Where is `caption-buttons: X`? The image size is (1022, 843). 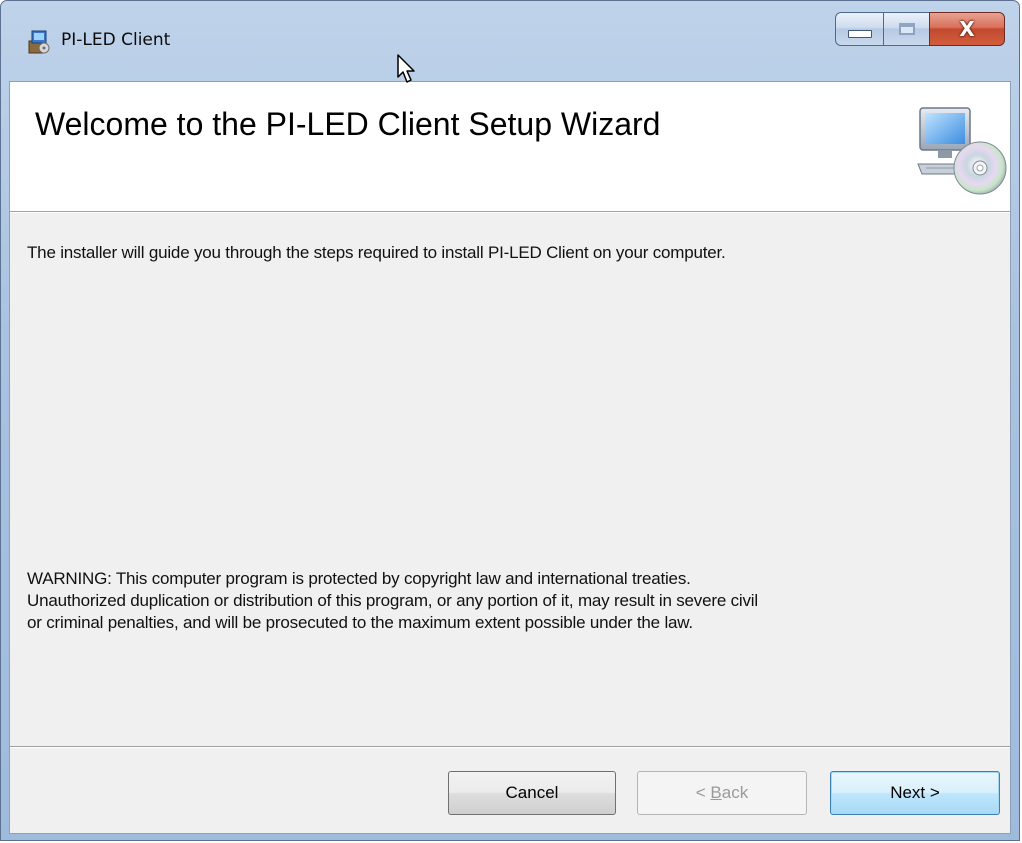 caption-buttons: X is located at coordinates (920, 30).